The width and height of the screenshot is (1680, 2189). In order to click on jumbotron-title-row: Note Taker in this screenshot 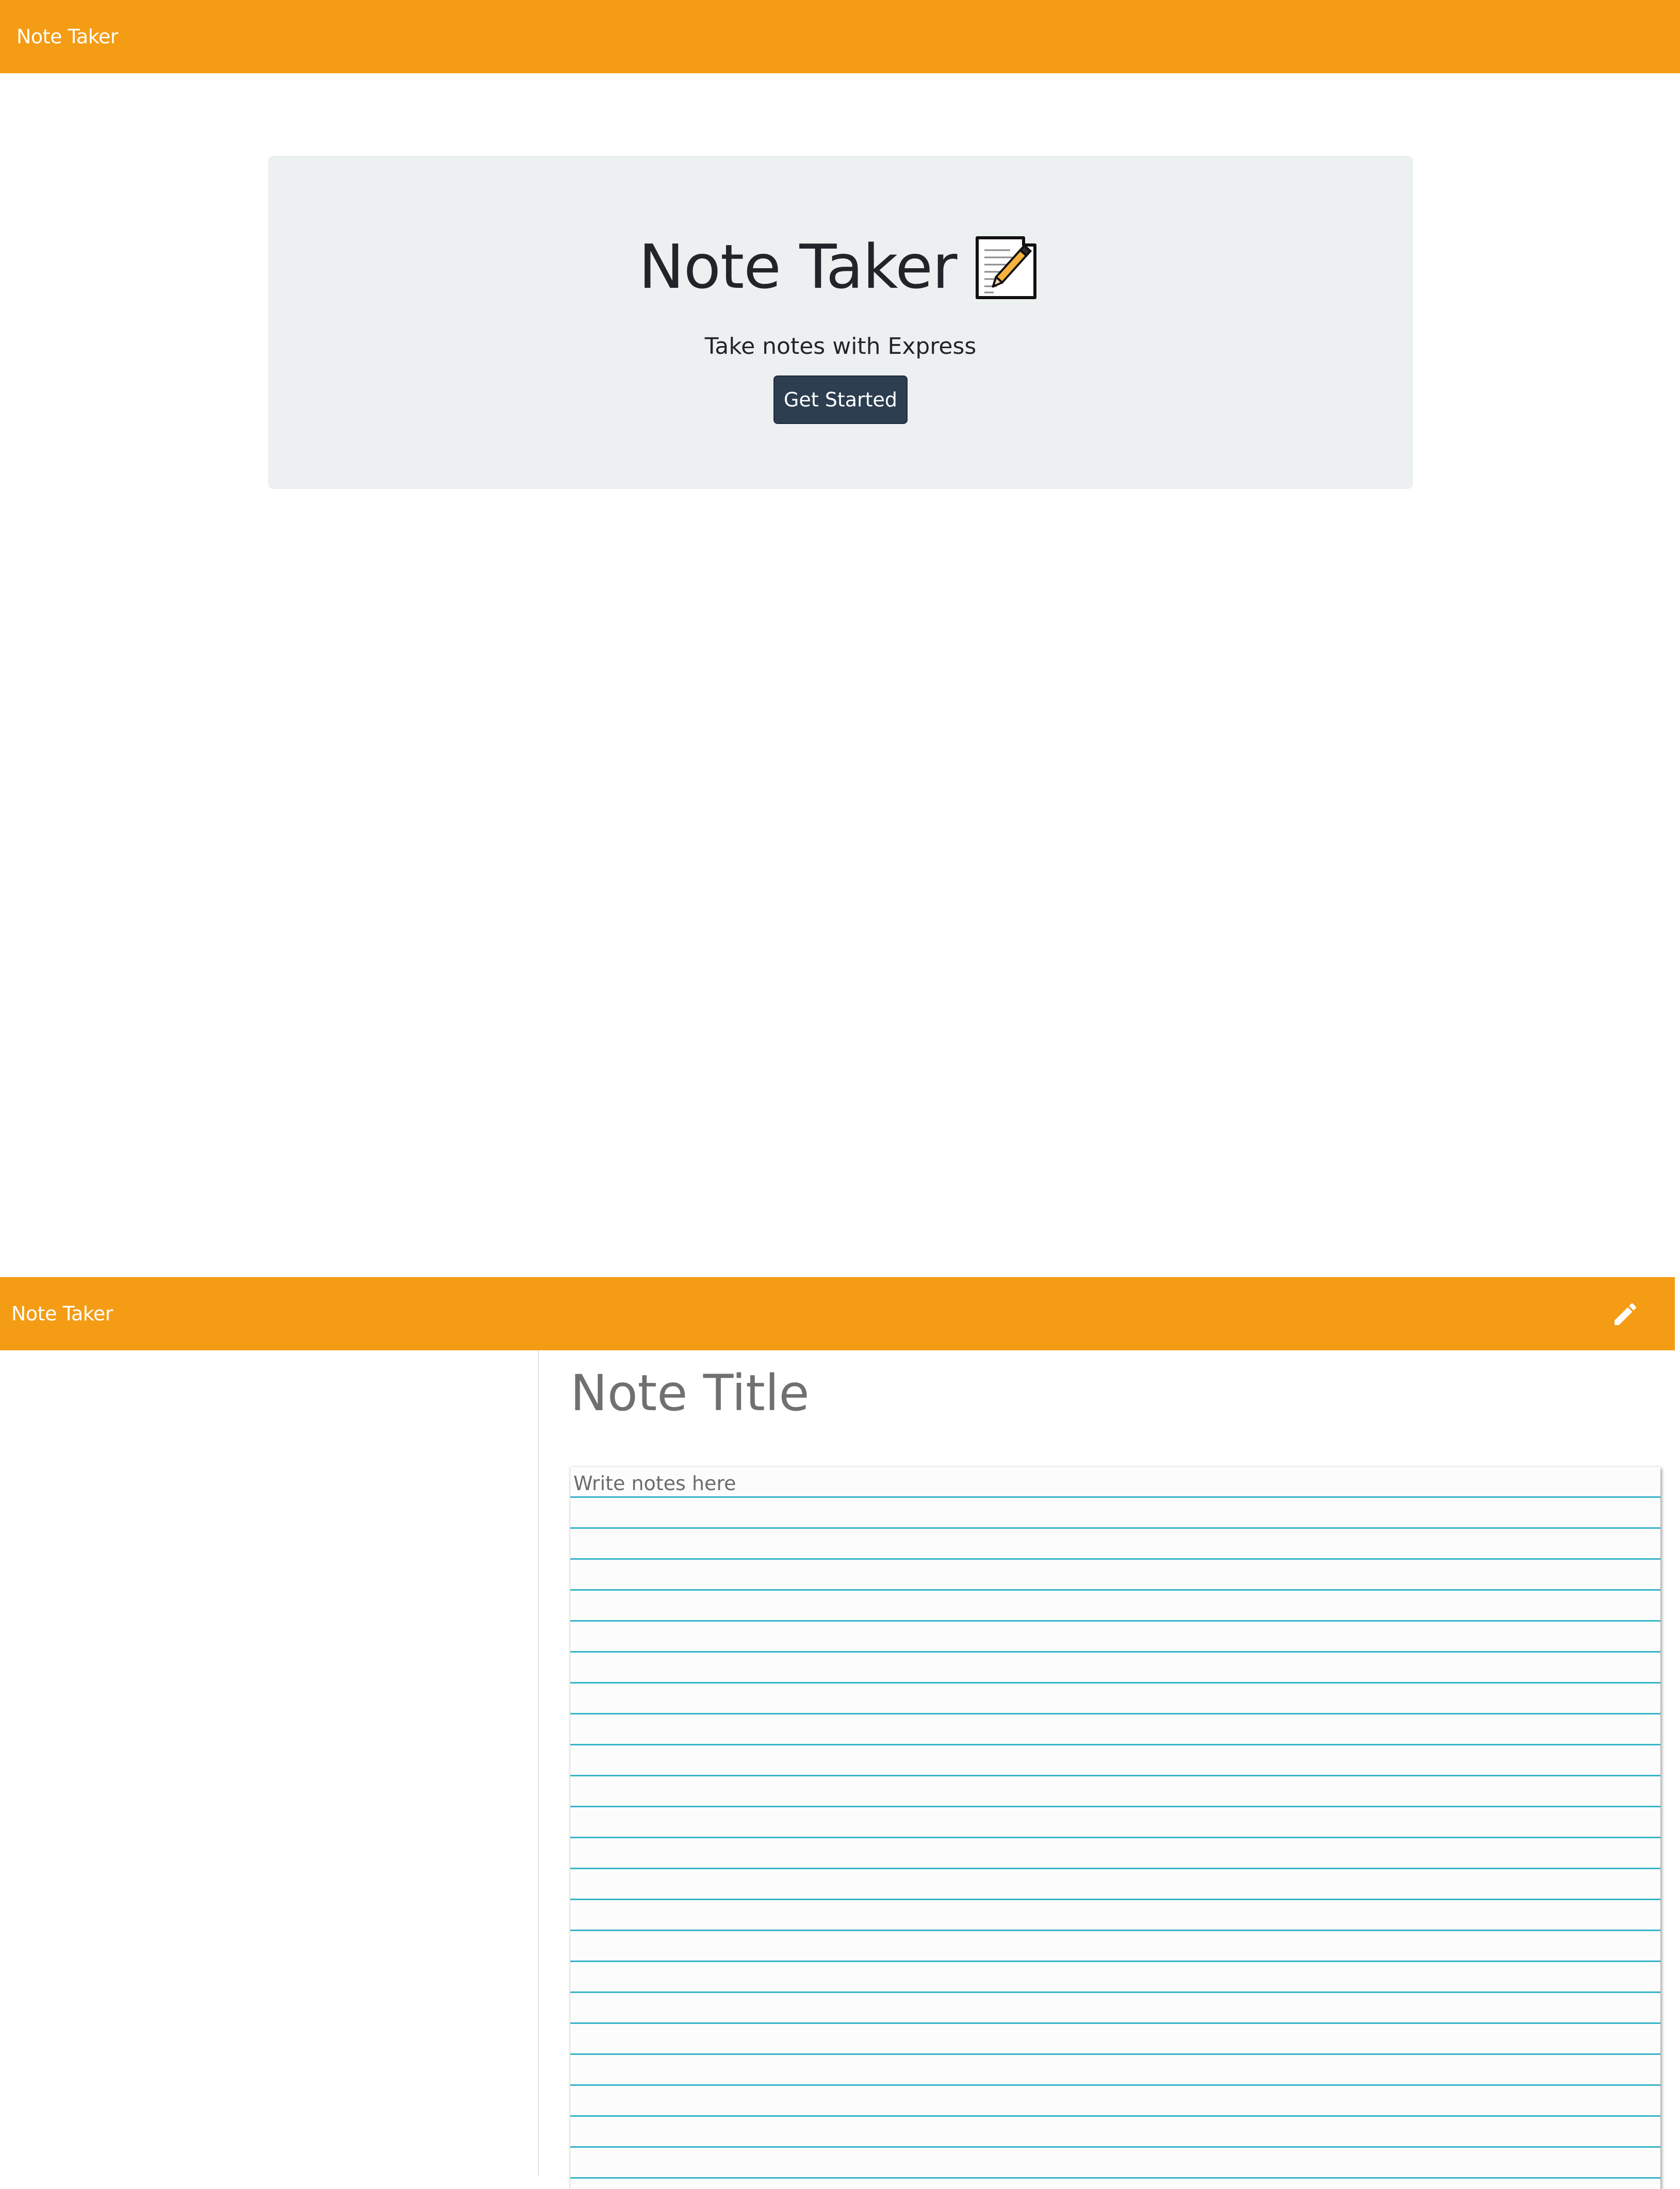, I will do `click(840, 266)`.